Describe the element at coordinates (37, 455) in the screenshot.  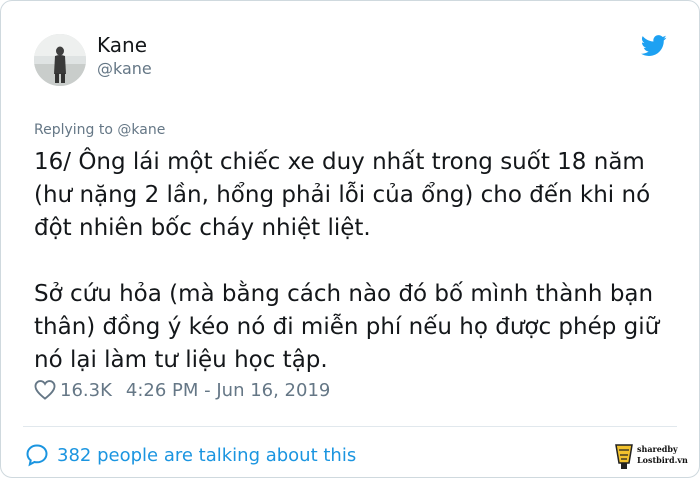
I see `speech-bubble-icon` at that location.